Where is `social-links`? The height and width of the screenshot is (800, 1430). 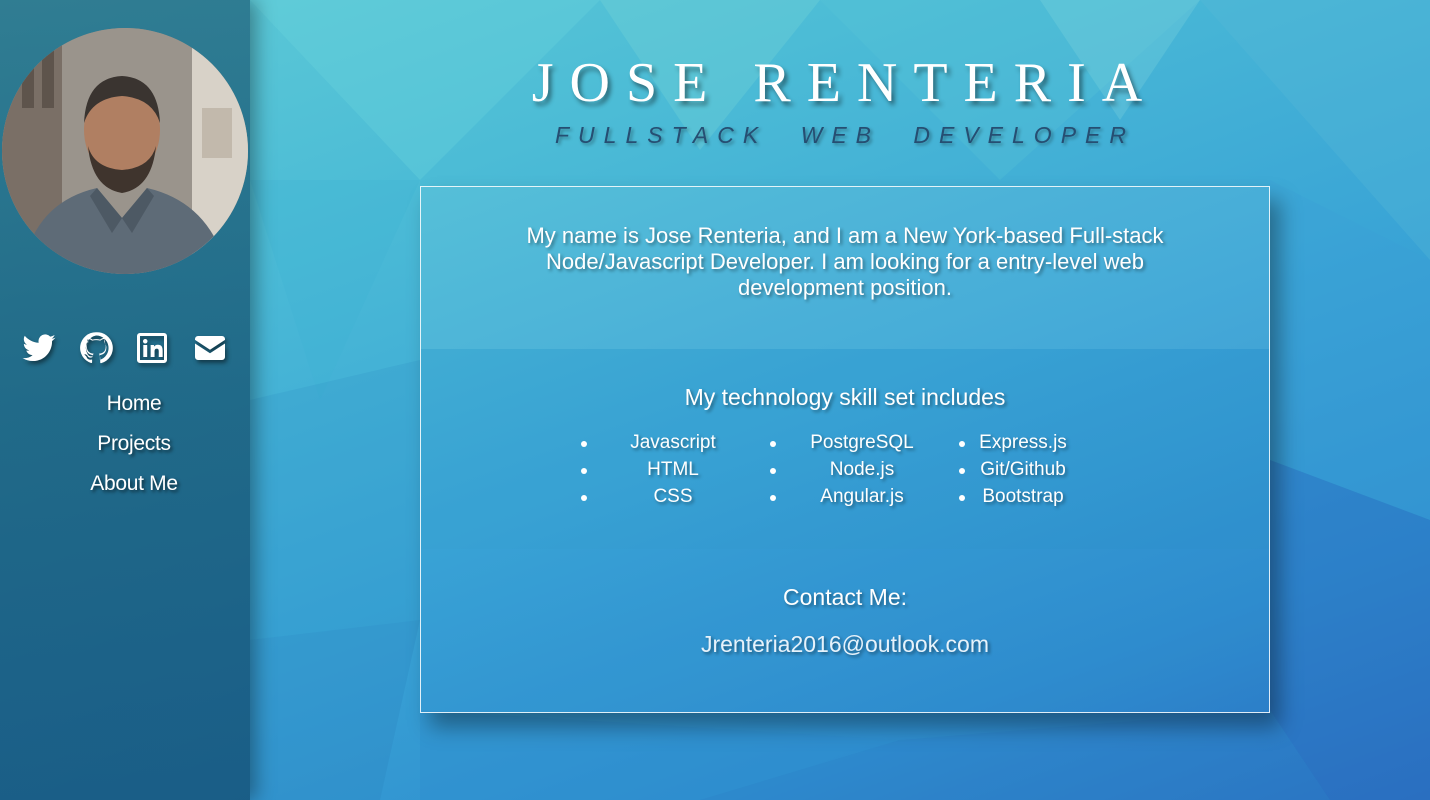
social-links is located at coordinates (125, 348).